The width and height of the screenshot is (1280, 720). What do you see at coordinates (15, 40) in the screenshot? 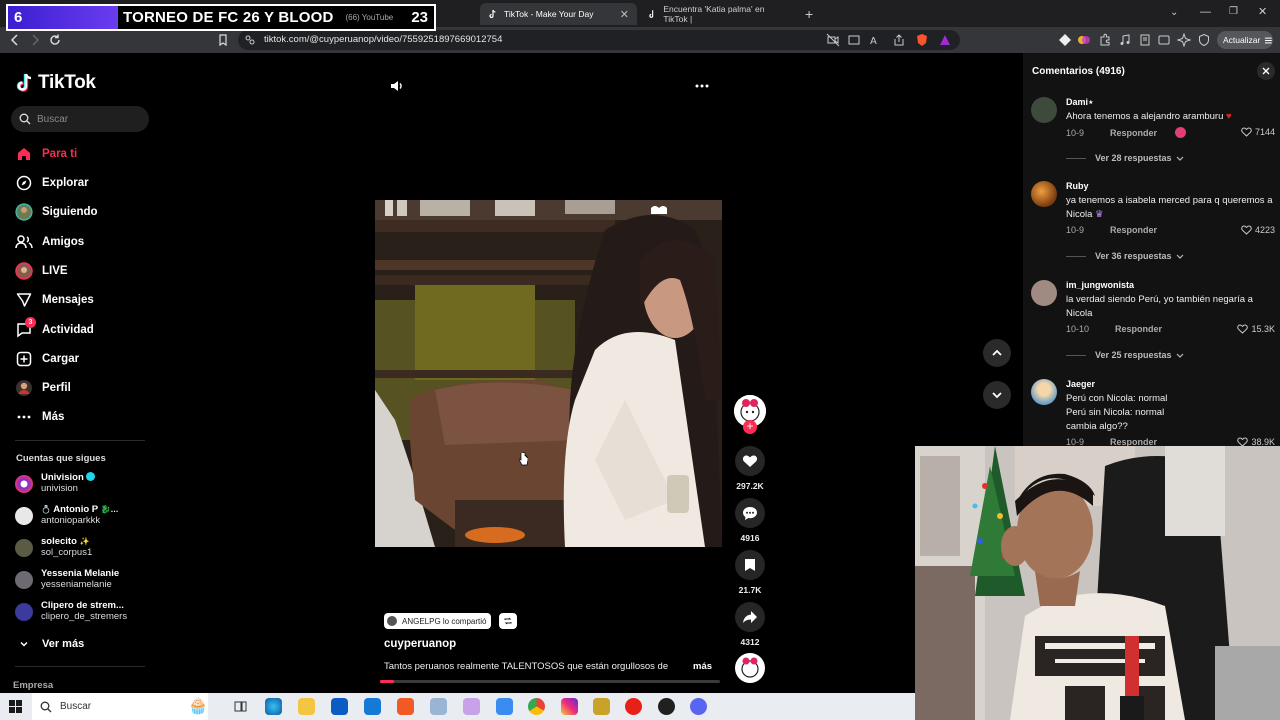
I see `back-icon` at bounding box center [15, 40].